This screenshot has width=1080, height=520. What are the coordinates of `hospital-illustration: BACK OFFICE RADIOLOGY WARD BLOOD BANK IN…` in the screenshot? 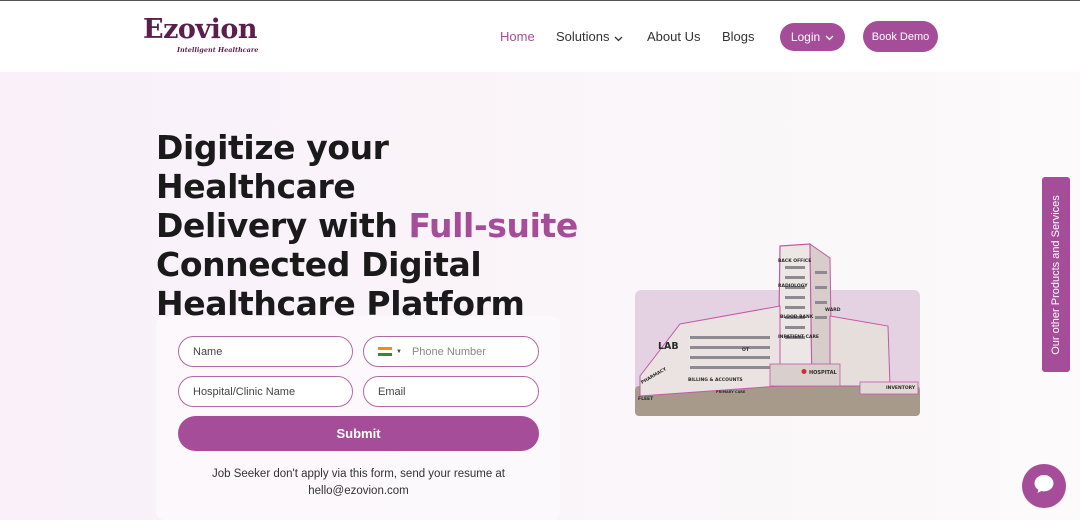 It's located at (777, 329).